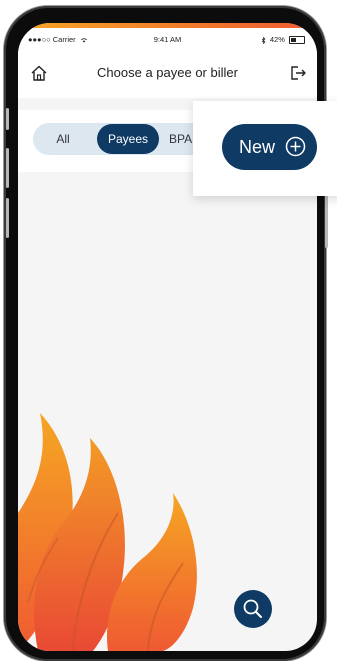 The height and width of the screenshot is (661, 337). I want to click on new-button-label: New, so click(257, 147).